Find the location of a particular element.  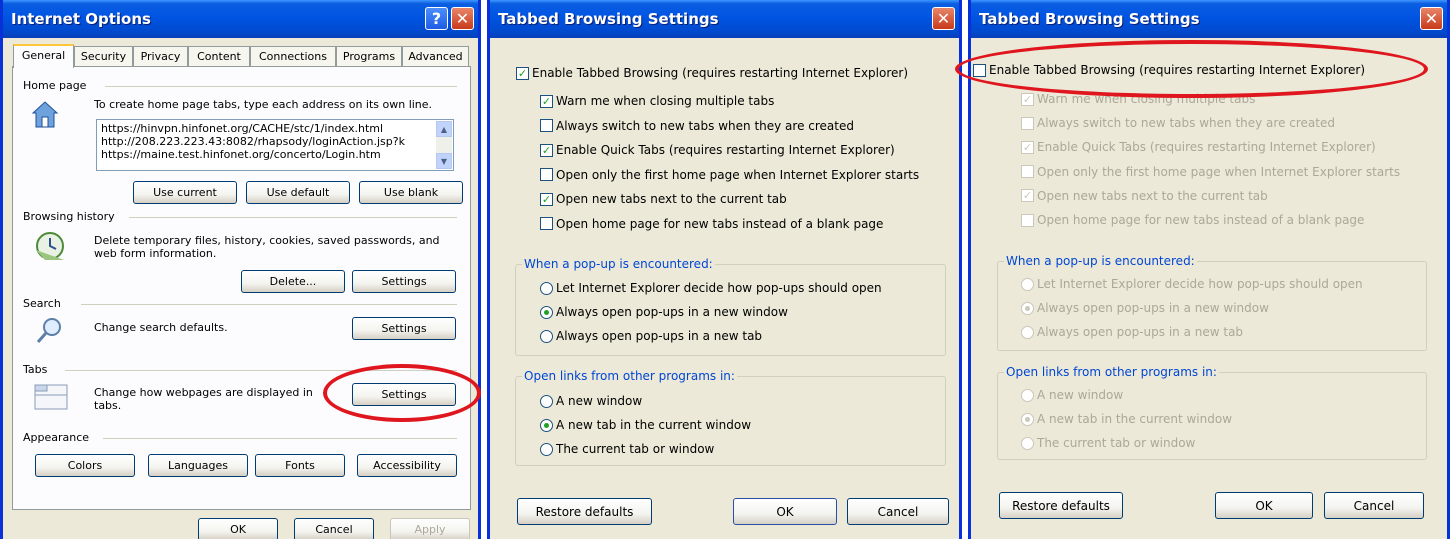

title-bar: Tabbed Browsing Settings ✕ is located at coordinates (1209, 19).